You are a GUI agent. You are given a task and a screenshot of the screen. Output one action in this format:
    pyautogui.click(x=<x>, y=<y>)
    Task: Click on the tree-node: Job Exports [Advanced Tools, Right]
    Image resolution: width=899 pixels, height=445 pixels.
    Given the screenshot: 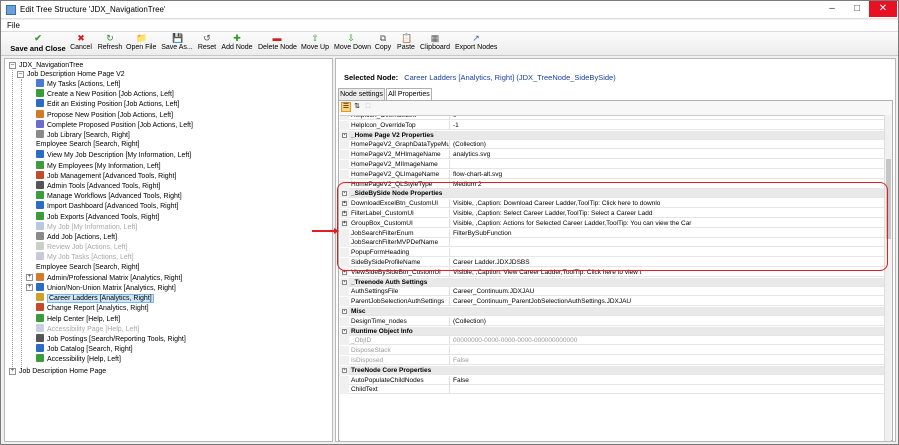 What is the action you would take?
    pyautogui.click(x=97, y=216)
    